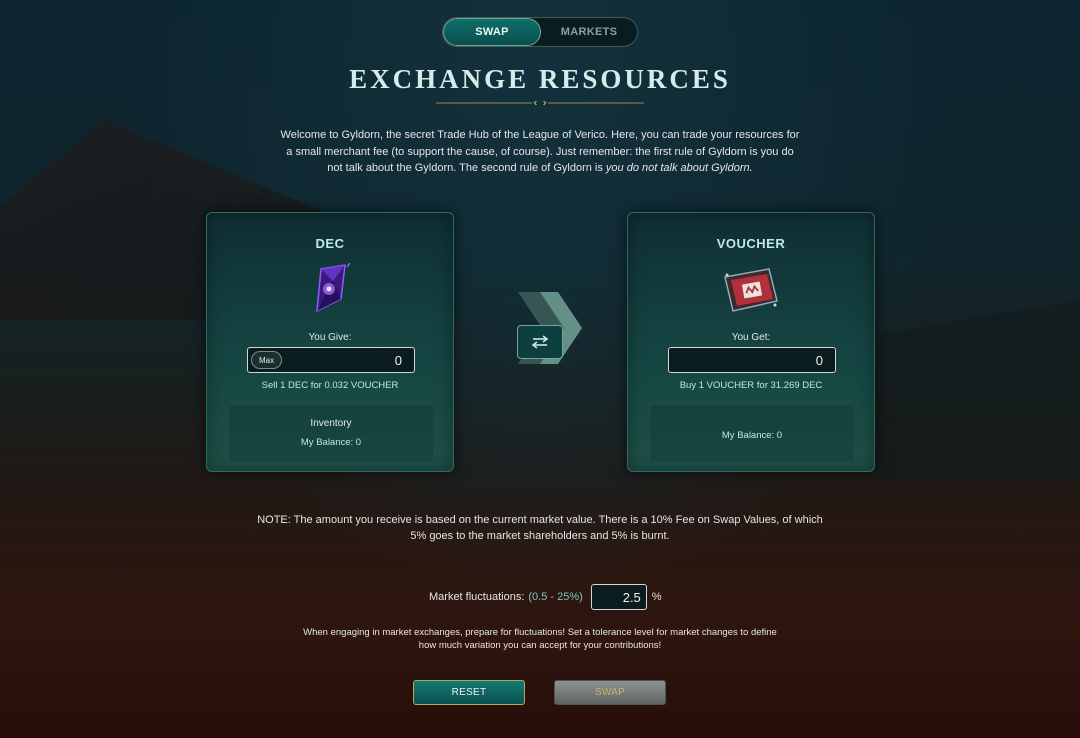 This screenshot has height=738, width=1080. I want to click on tab-markets: MARKETS, so click(589, 32).